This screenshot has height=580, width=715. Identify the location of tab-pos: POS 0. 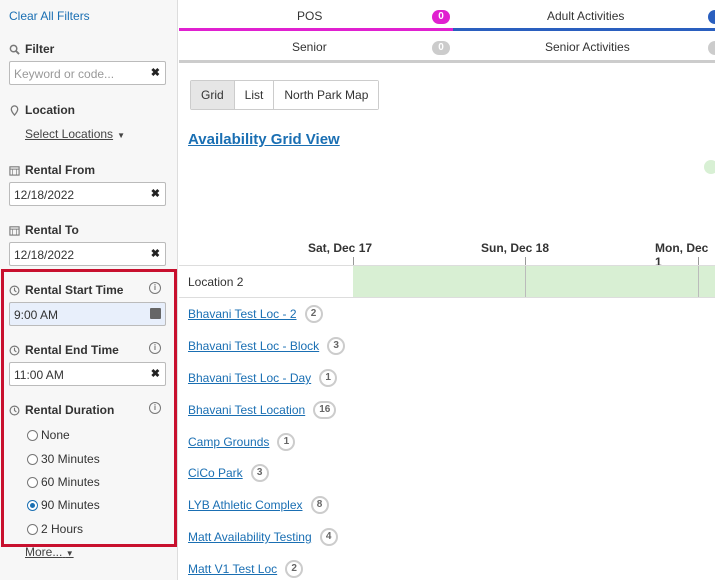
(316, 15).